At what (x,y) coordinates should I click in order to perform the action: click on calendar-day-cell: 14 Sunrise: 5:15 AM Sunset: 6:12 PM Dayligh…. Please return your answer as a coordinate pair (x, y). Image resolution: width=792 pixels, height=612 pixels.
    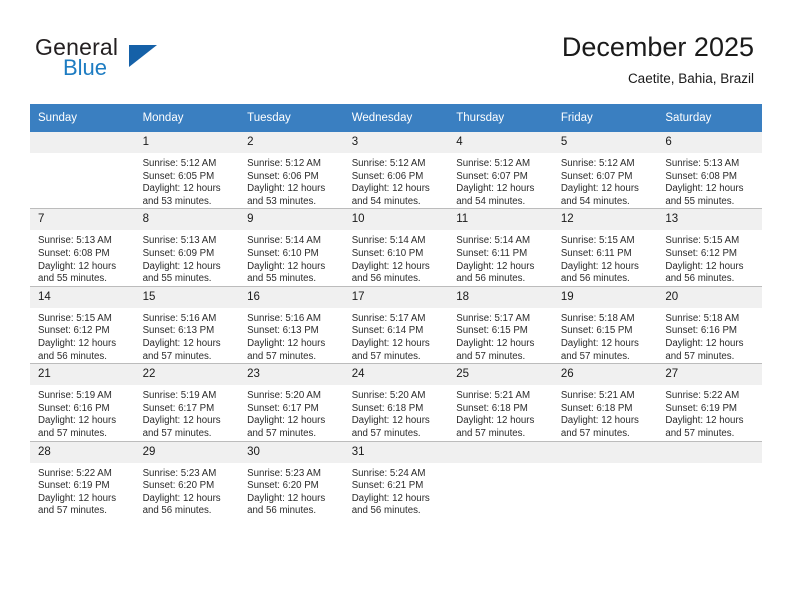
    Looking at the image, I should click on (82, 324).